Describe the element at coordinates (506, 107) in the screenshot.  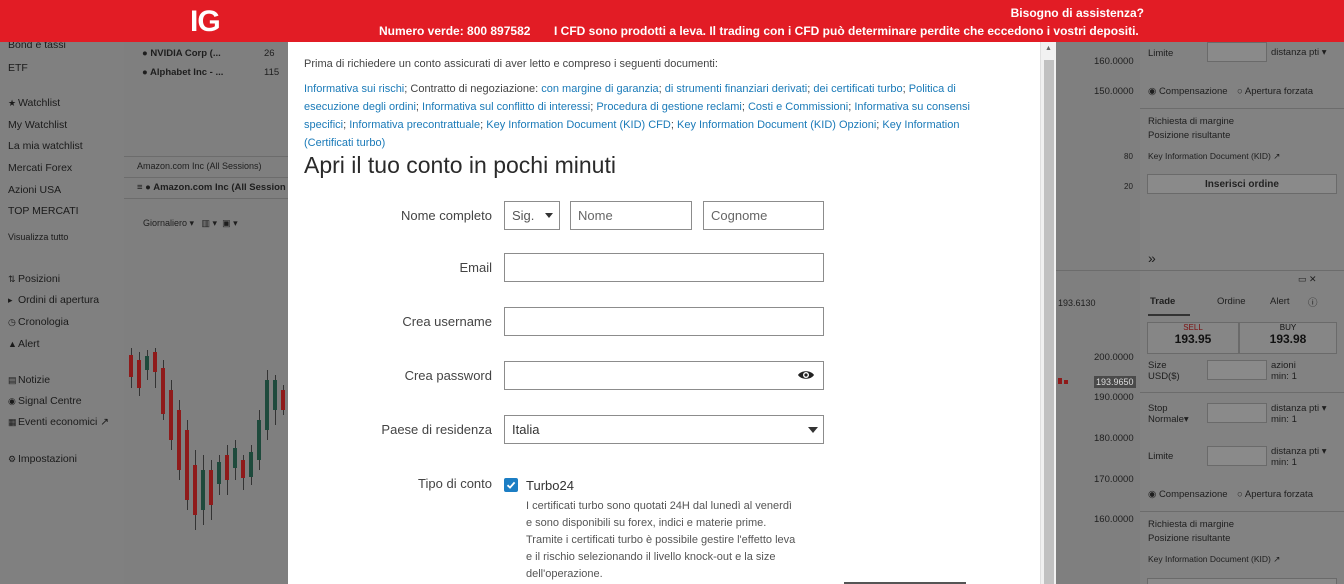
I see `doc-link: Informativa sul conflitto di interessi` at that location.